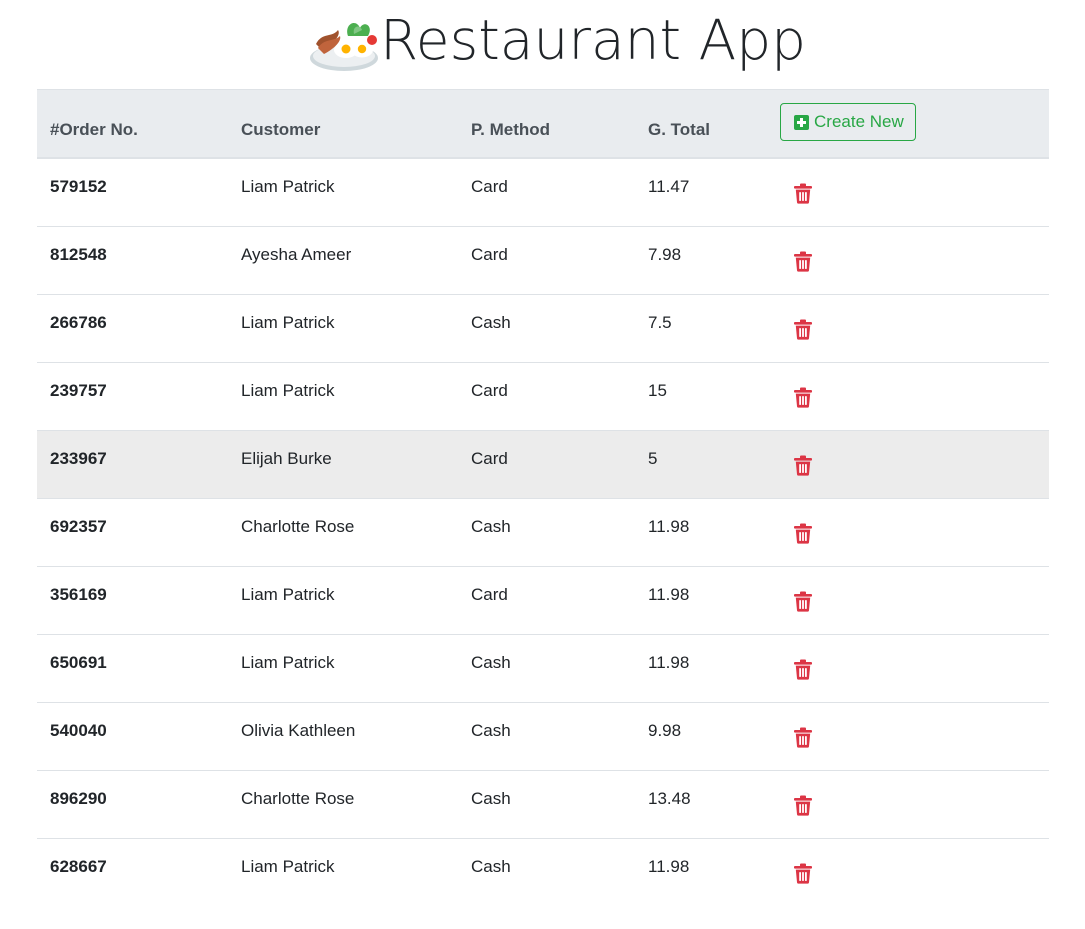  I want to click on table-row: 579152 Liam Patrick Card 11.47, so click(543, 192).